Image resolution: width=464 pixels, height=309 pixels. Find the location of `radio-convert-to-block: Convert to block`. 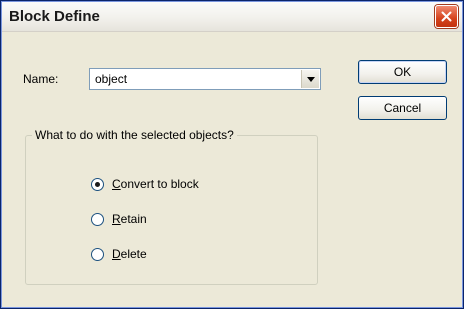

radio-convert-to-block: Convert to block is located at coordinates (145, 184).